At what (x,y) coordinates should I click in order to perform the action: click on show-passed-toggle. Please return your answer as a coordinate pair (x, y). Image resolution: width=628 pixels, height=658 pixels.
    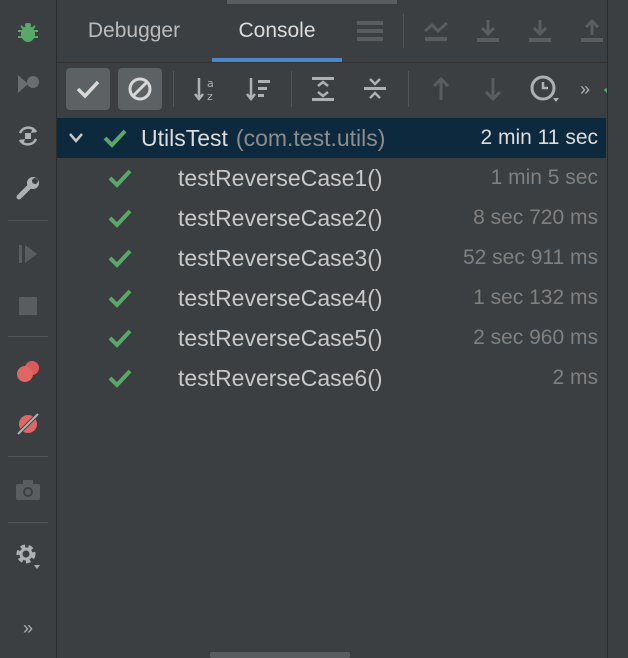
    Looking at the image, I should click on (88, 89).